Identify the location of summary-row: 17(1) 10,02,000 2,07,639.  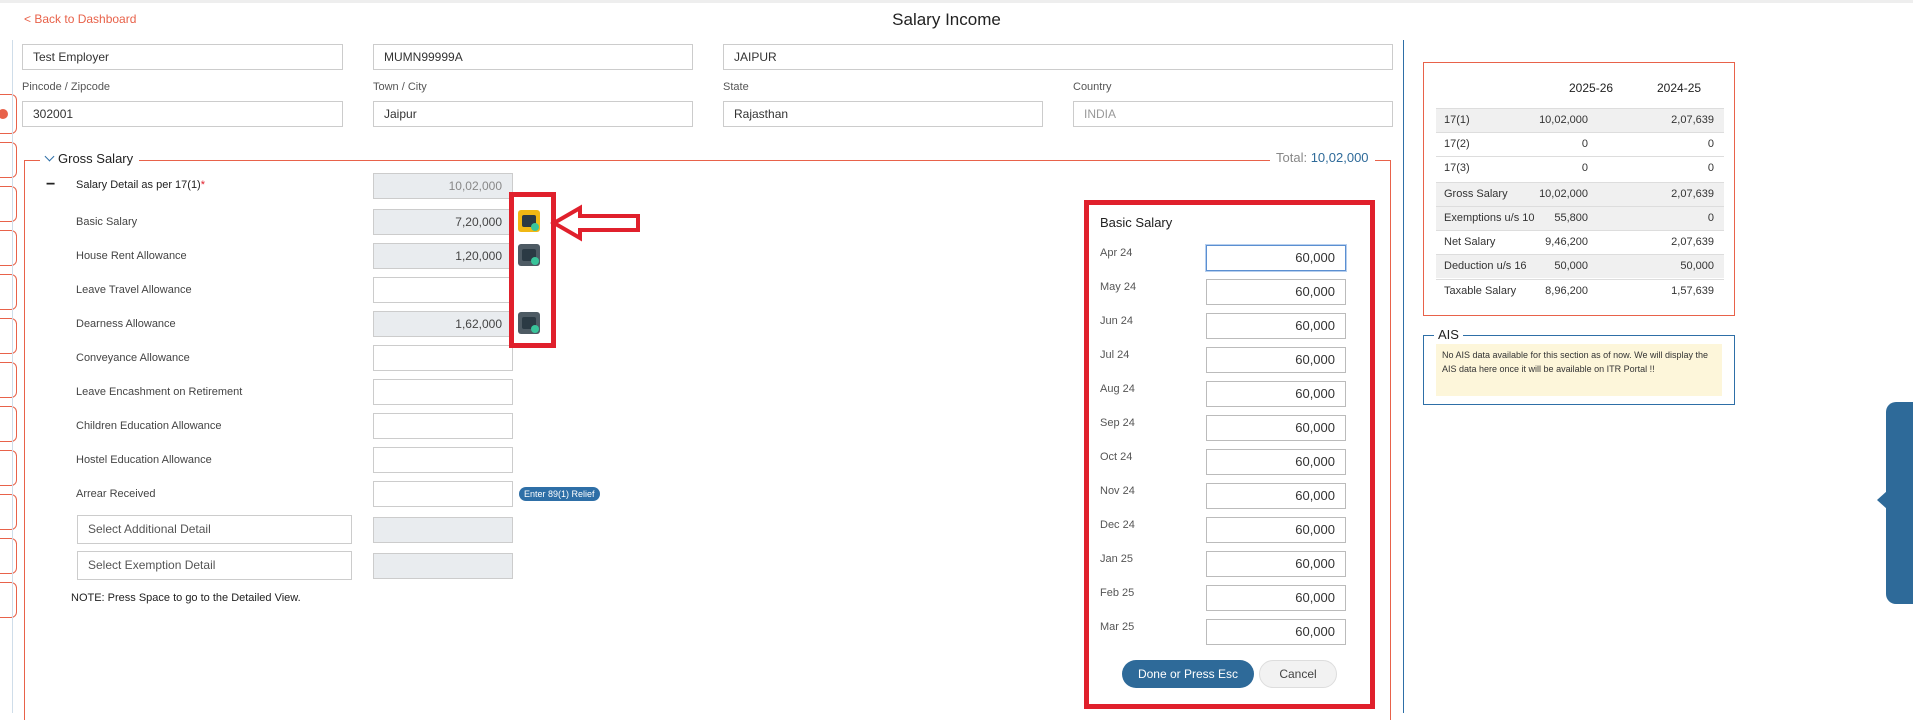
(1580, 120).